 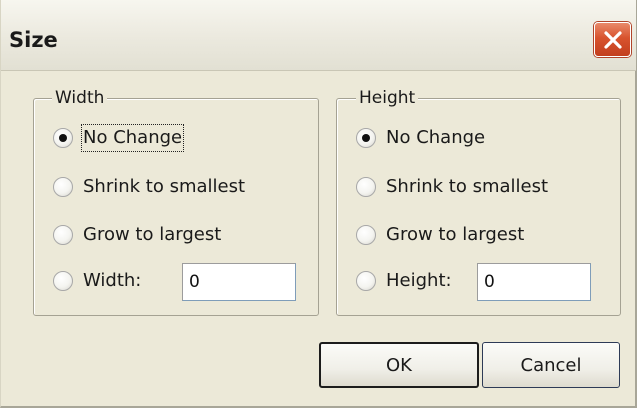 I want to click on close-icon, so click(x=613, y=40).